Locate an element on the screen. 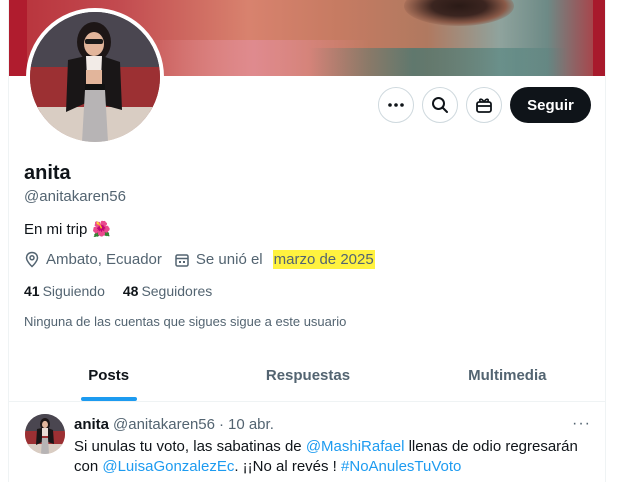 The image size is (621, 482). tweet-handle: @anitakaren56 is located at coordinates (164, 424).